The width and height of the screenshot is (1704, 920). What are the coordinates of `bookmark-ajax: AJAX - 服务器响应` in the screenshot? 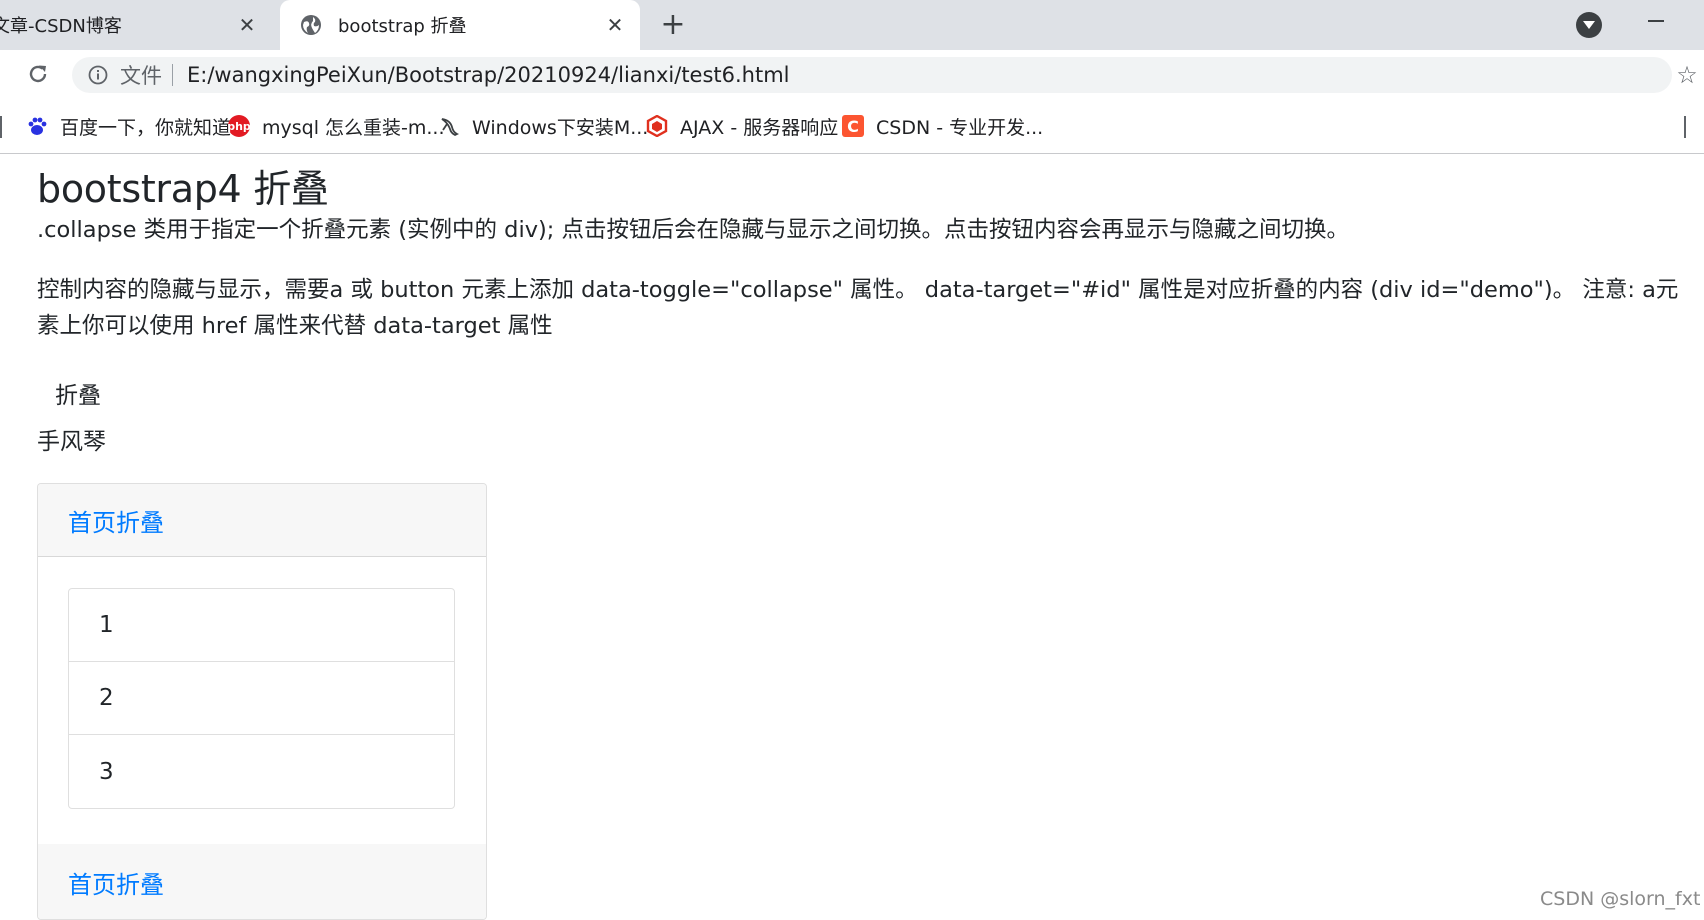 It's located at (742, 126).